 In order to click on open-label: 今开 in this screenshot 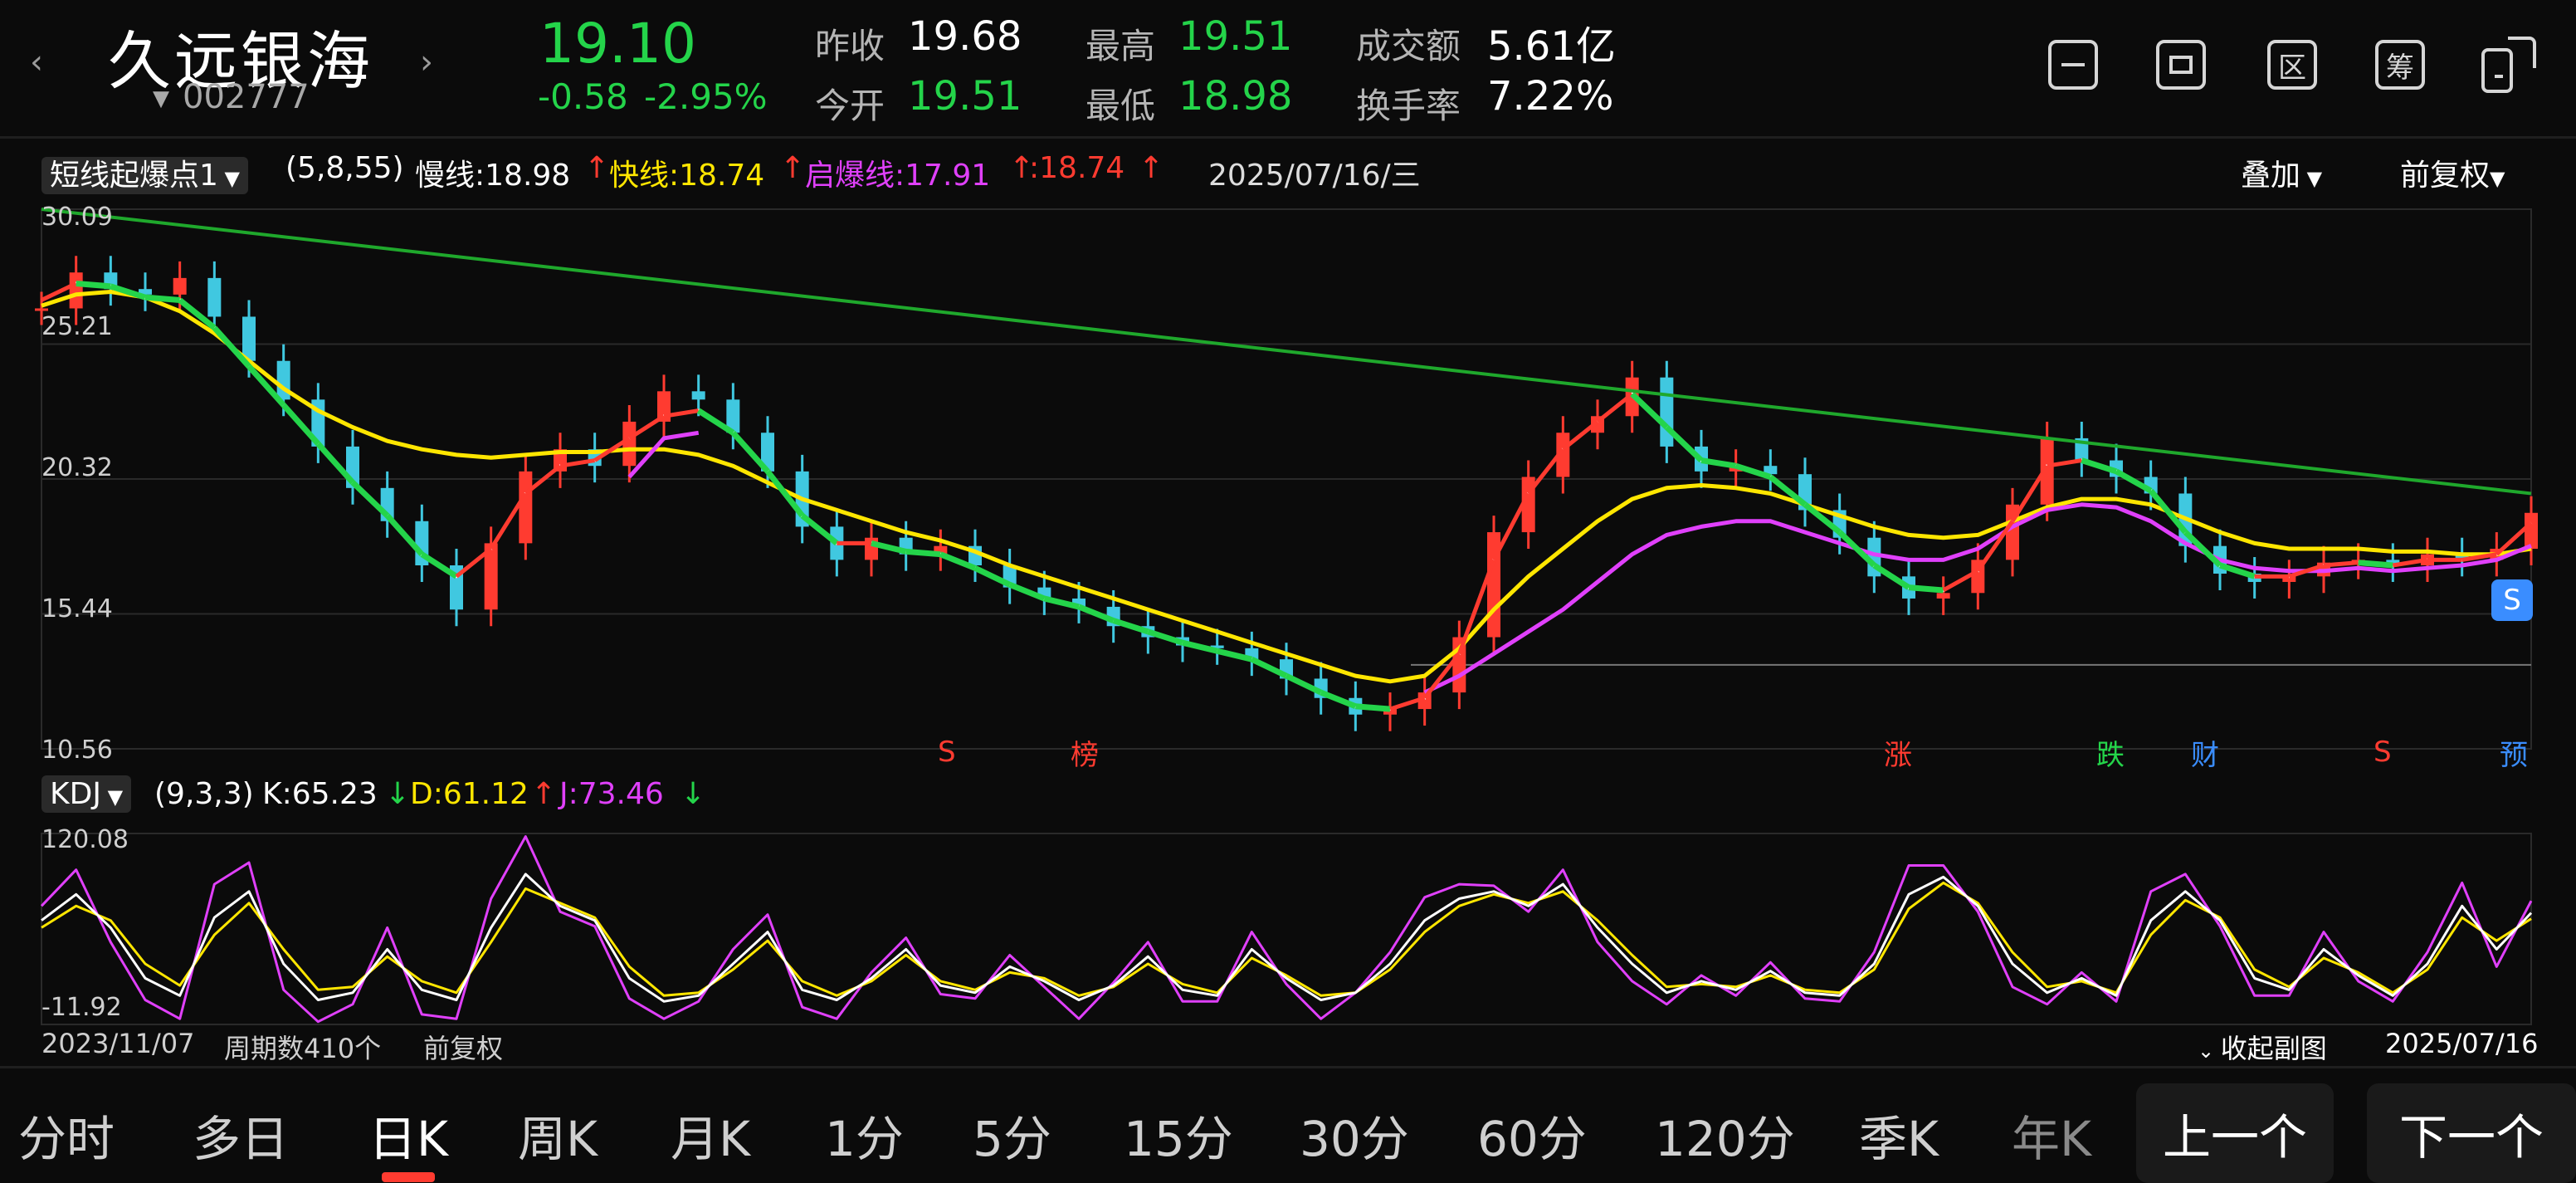, I will do `click(851, 106)`.